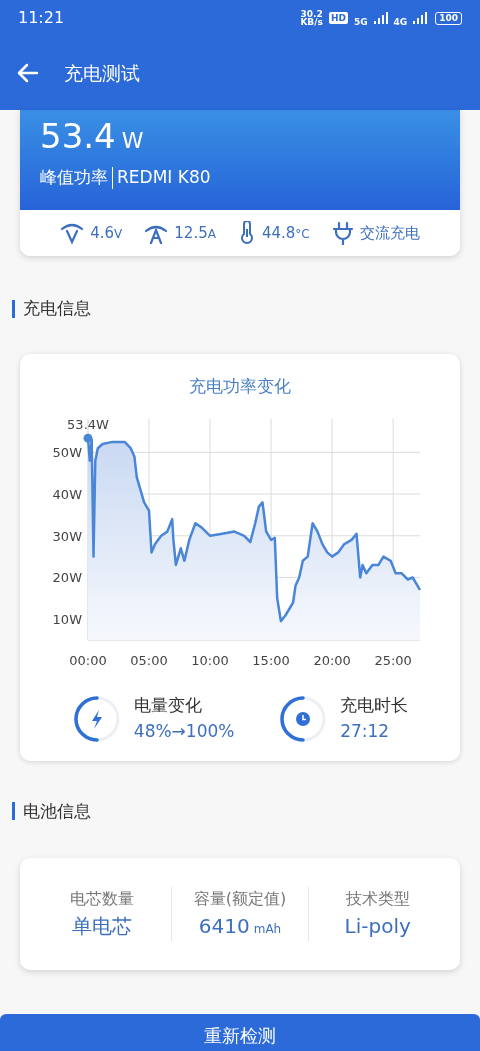 The width and height of the screenshot is (480, 1051). I want to click on y-tick-label: 20W, so click(67, 578).